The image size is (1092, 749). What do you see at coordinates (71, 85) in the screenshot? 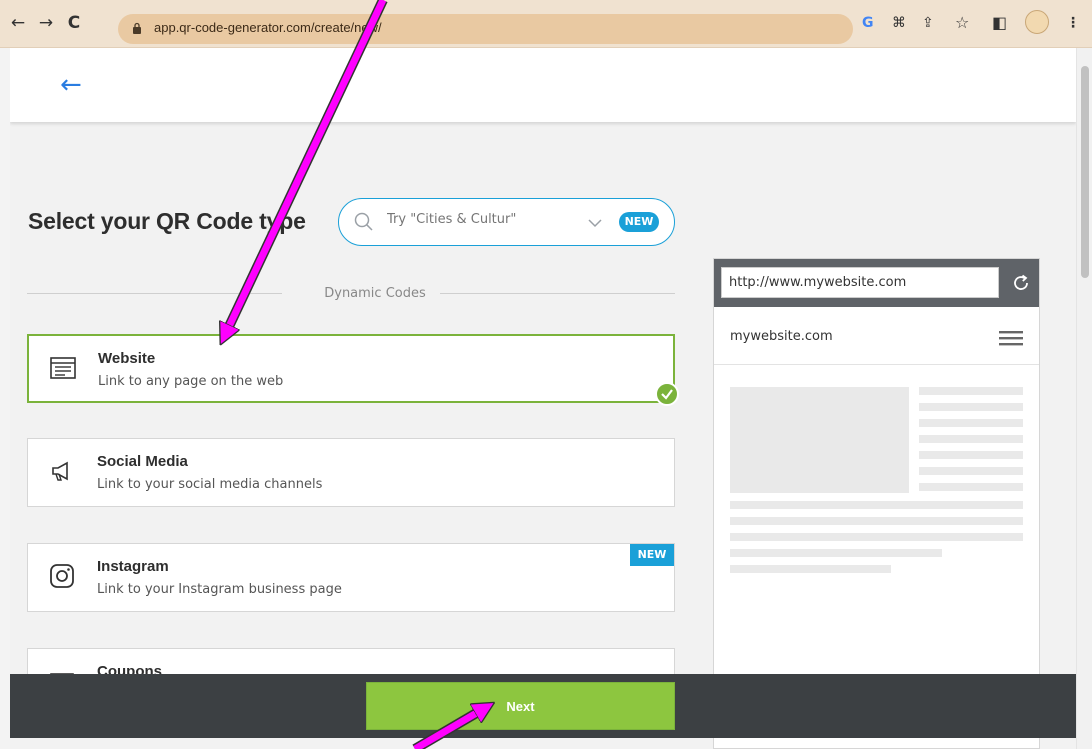
I see `back-arrow-icon: ←` at bounding box center [71, 85].